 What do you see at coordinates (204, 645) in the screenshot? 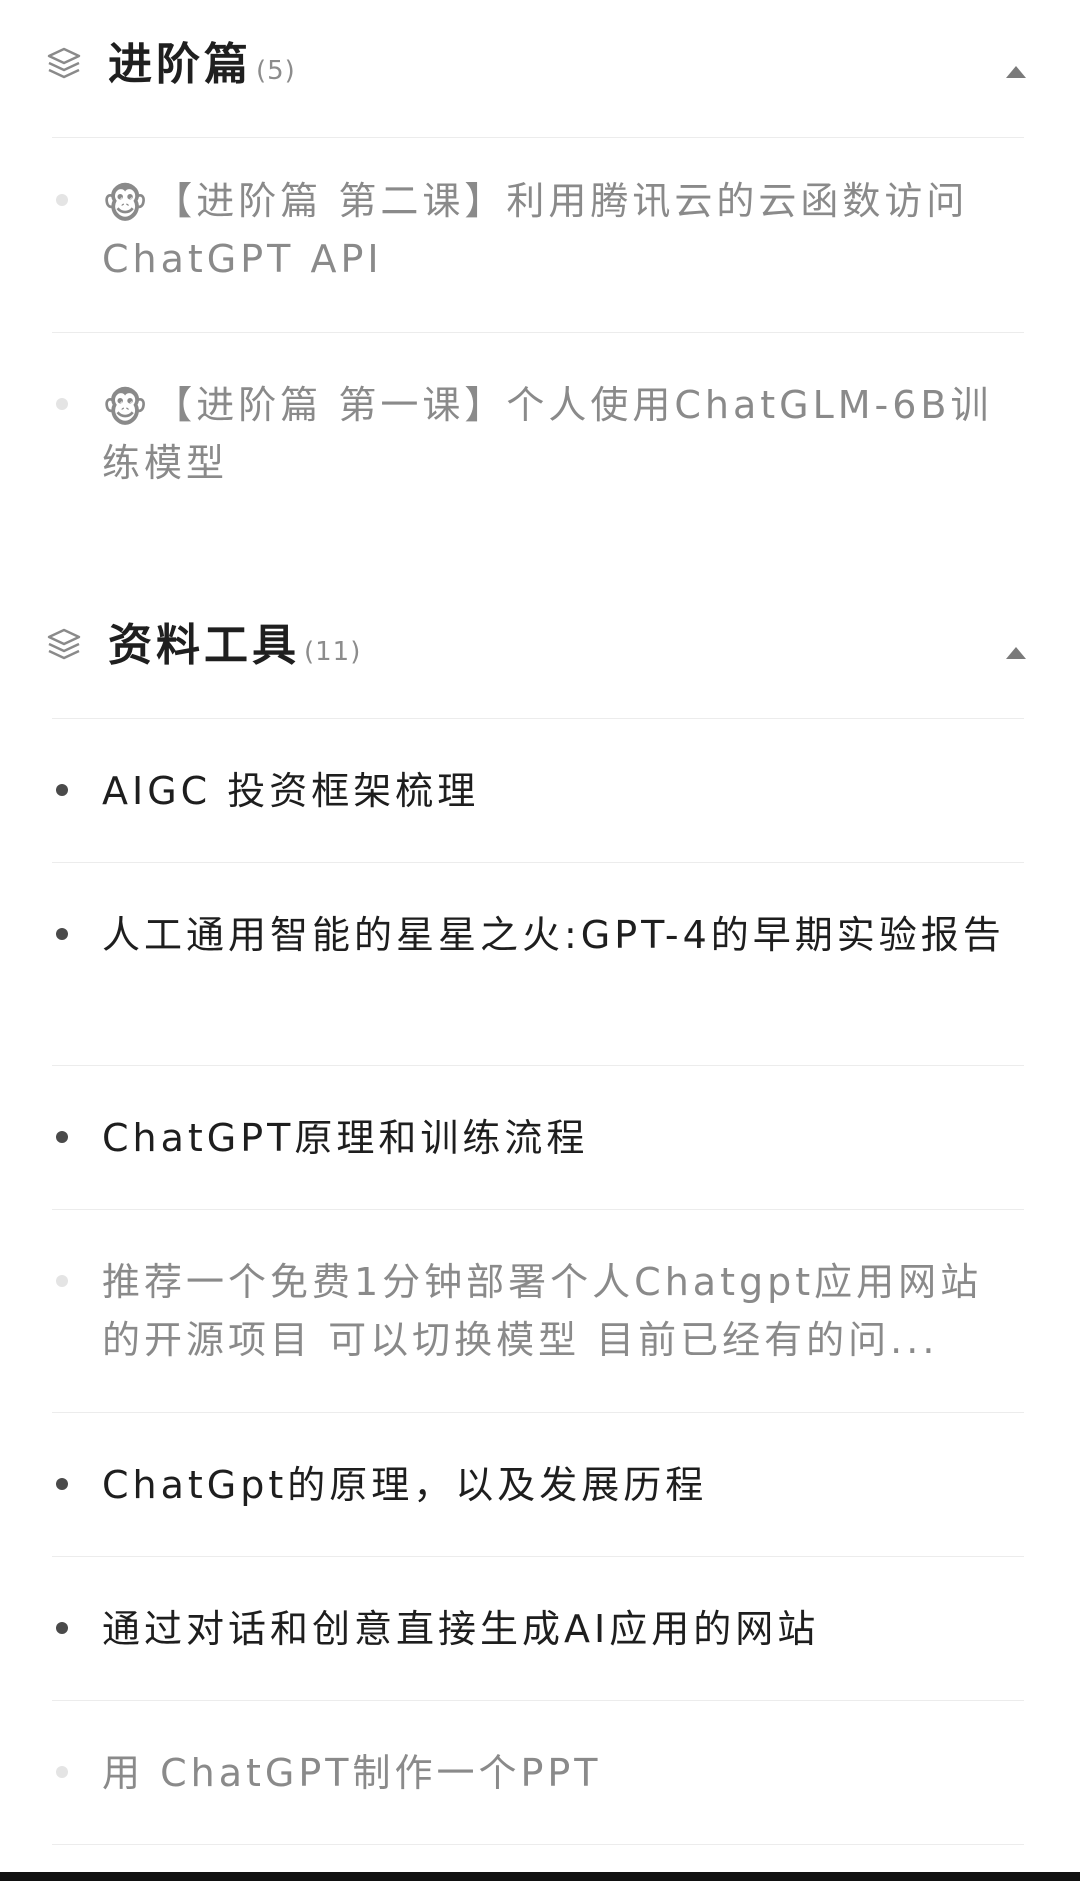
I see `section-title-text: 资料工具` at bounding box center [204, 645].